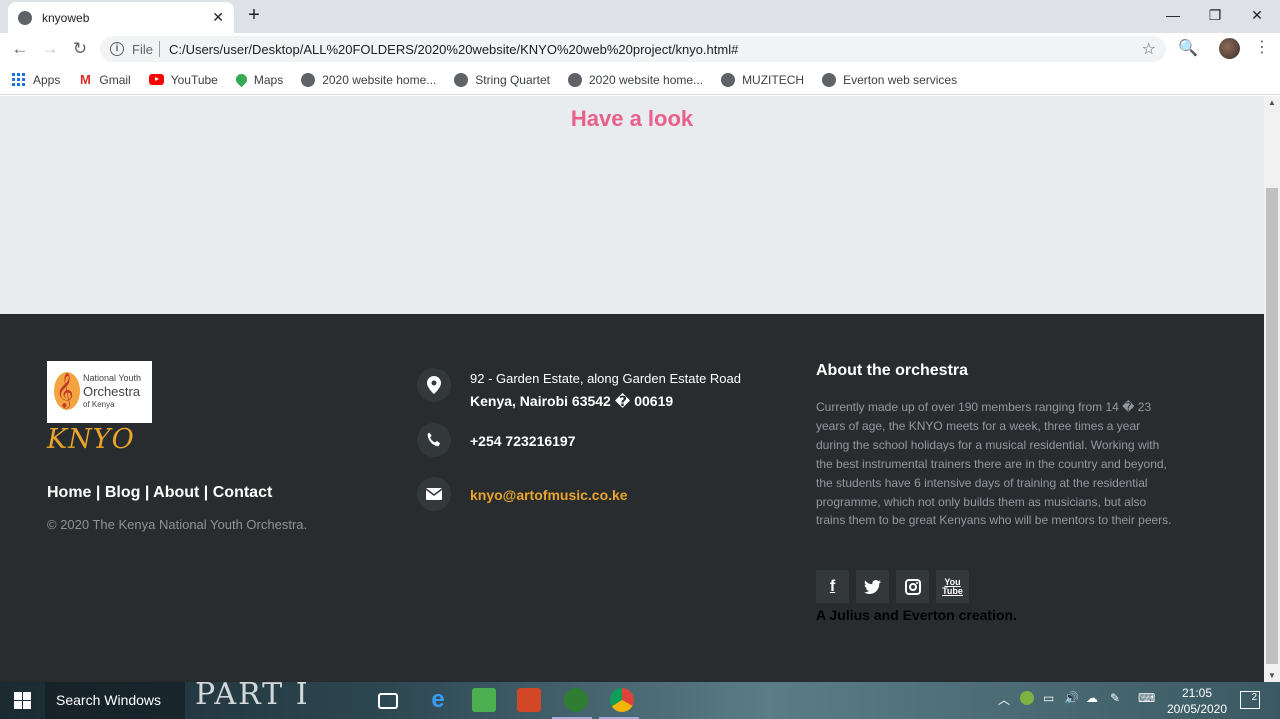 The height and width of the screenshot is (719, 1280). Describe the element at coordinates (632, 118) in the screenshot. I see `section-heading: Have a look` at that location.